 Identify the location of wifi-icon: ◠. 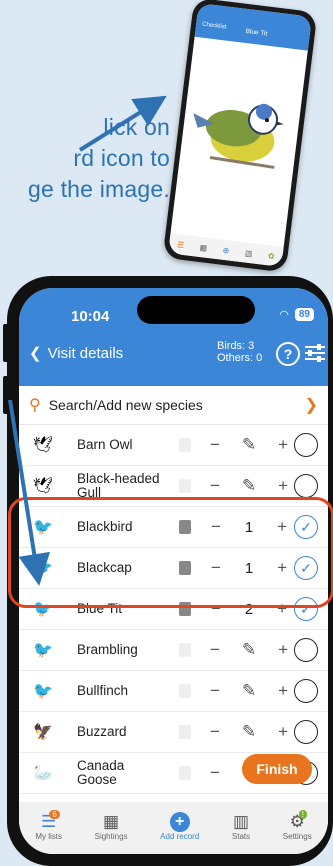
(284, 315).